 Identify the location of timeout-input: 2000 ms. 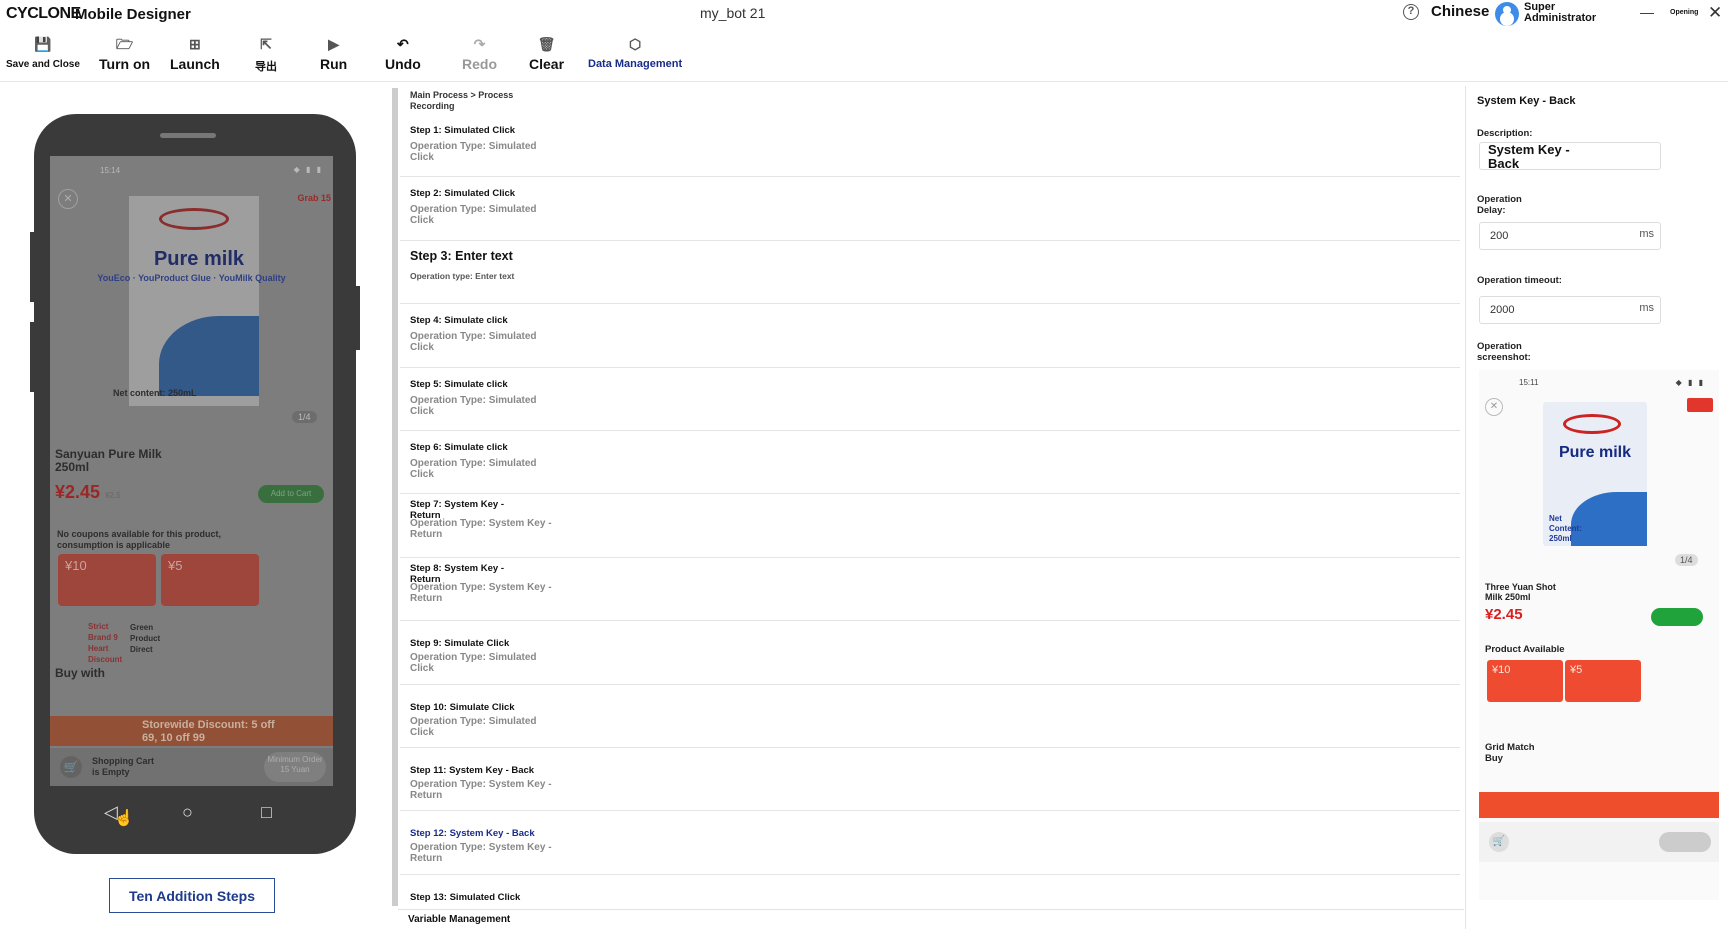
(1570, 310).